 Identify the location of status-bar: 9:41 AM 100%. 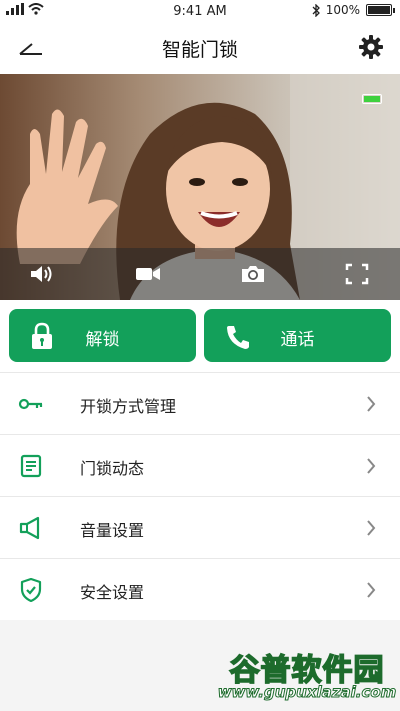
(200, 11).